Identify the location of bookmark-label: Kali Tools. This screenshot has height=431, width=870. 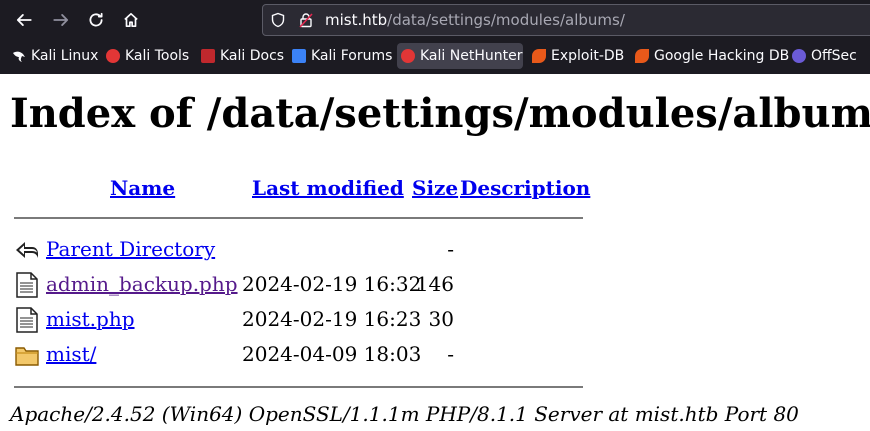
(157, 56).